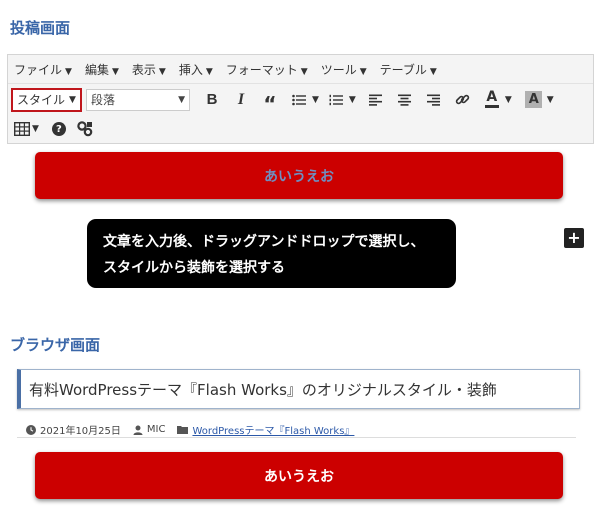  I want to click on post-title: 有料WordPressテーマ『Flash Works』のオリジナルスタイル・装飾, so click(298, 389).